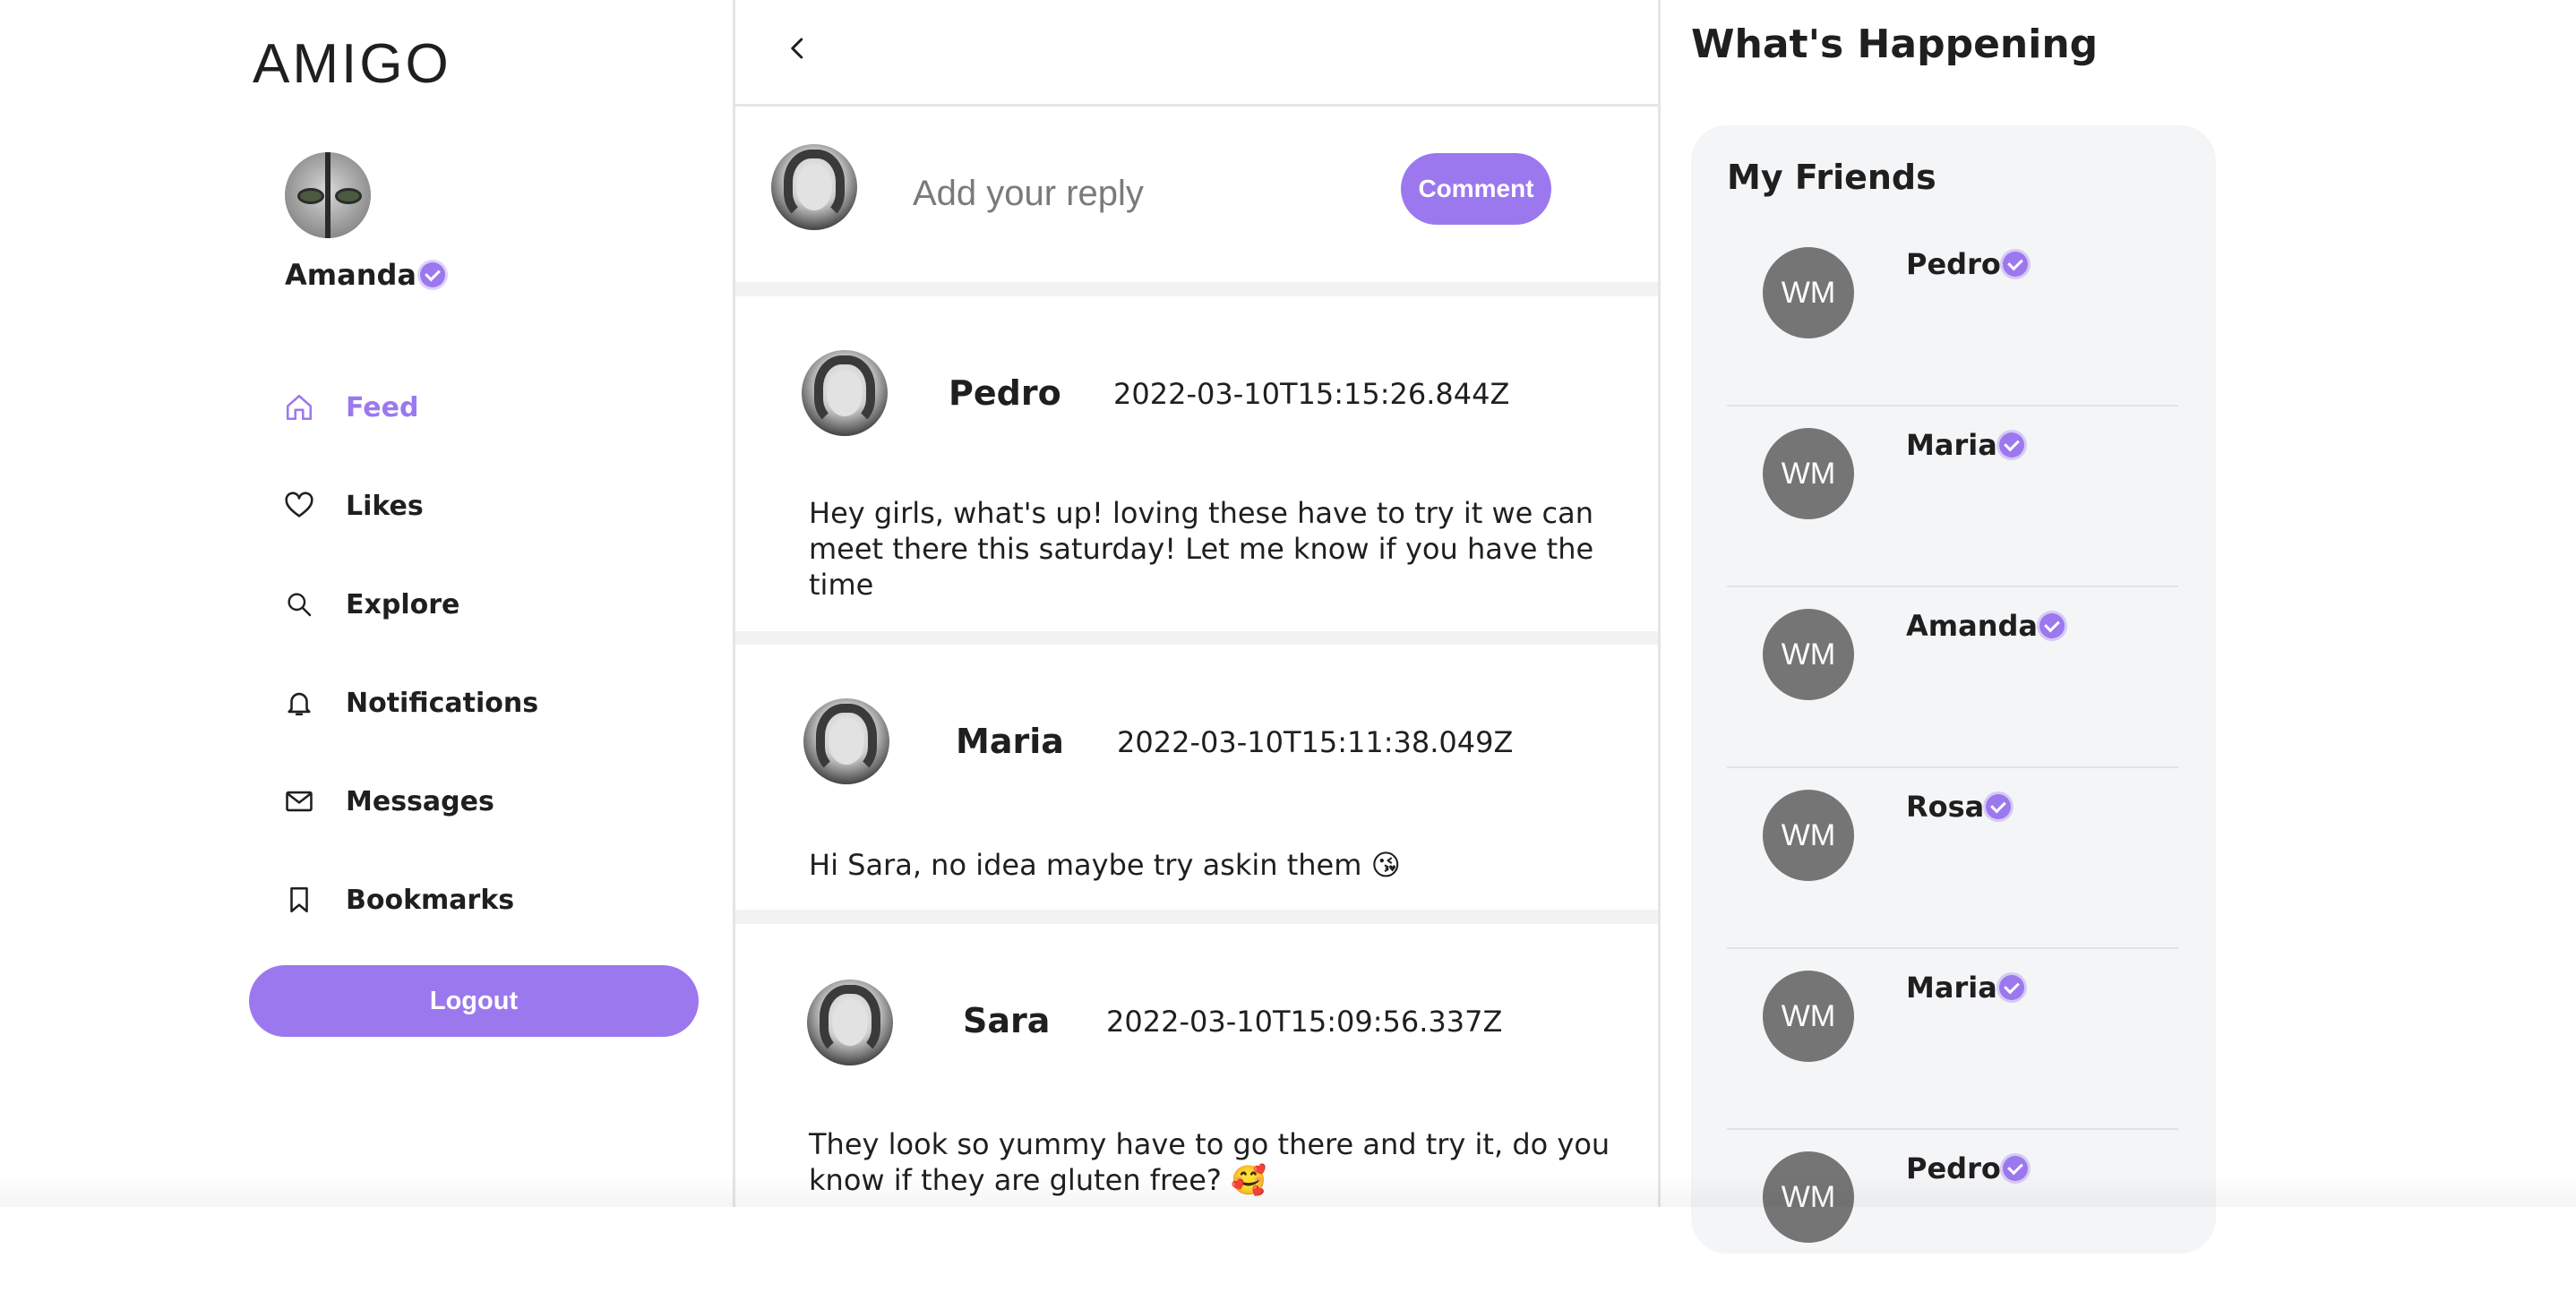 Image resolution: width=2576 pixels, height=1309 pixels. What do you see at coordinates (1005, 393) in the screenshot?
I see `comment-author: Pedro` at bounding box center [1005, 393].